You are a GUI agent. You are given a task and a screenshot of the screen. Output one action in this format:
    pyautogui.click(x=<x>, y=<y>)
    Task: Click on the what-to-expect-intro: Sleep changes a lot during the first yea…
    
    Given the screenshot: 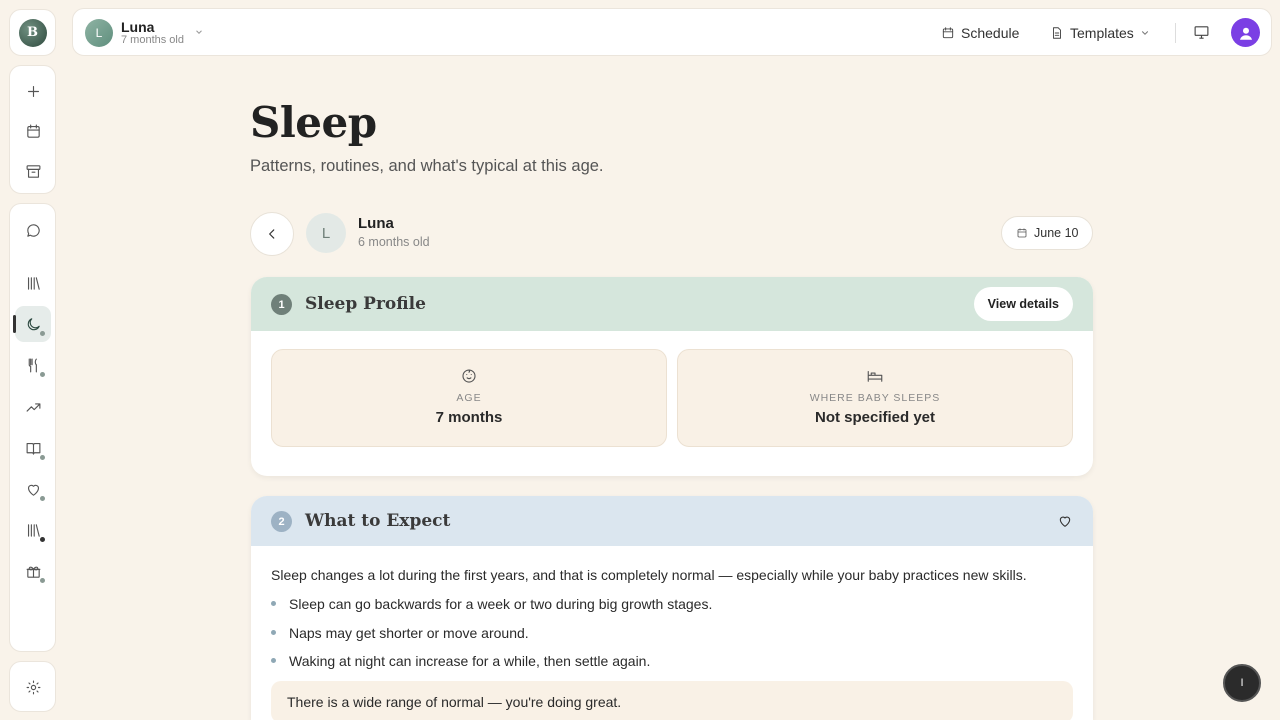 What is the action you would take?
    pyautogui.click(x=649, y=575)
    